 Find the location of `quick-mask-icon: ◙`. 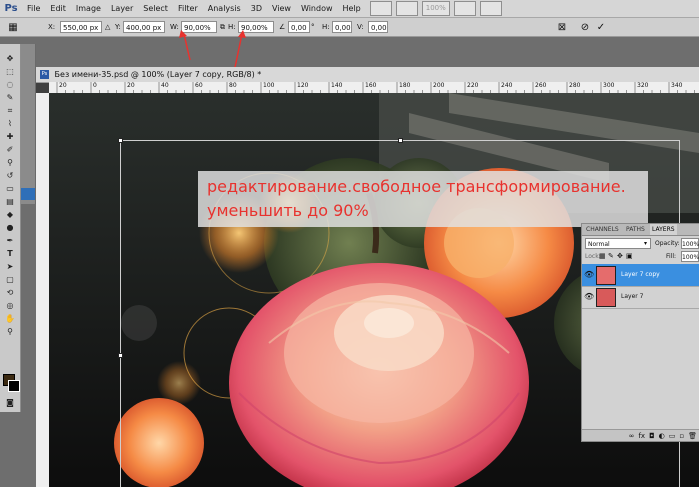

quick-mask-icon: ◙ is located at coordinates (10, 402).